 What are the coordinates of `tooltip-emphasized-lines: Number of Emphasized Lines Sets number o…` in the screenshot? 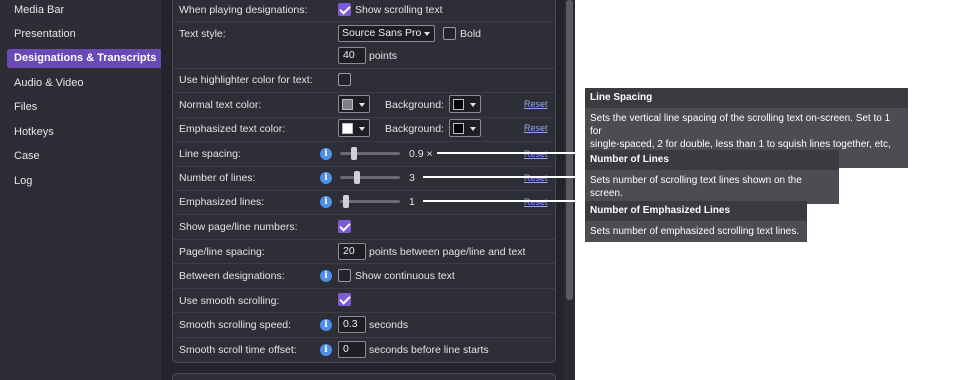 It's located at (696, 221).